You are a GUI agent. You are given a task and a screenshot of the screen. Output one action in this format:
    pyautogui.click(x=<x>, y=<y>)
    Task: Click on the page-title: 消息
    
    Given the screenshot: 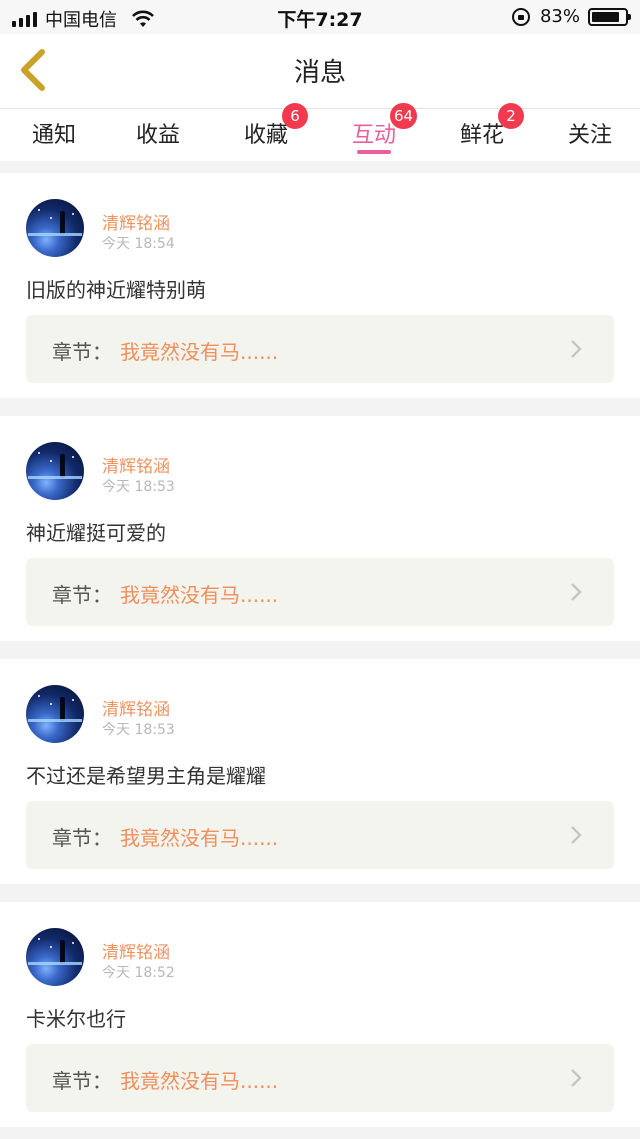 What is the action you would take?
    pyautogui.click(x=319, y=73)
    